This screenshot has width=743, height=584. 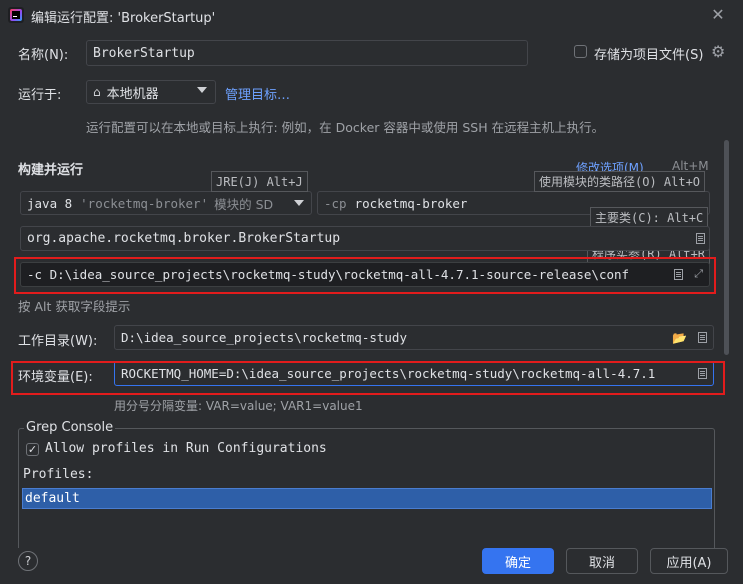 I want to click on jre-tooltip: JRE(J) Alt+J, so click(x=259, y=181).